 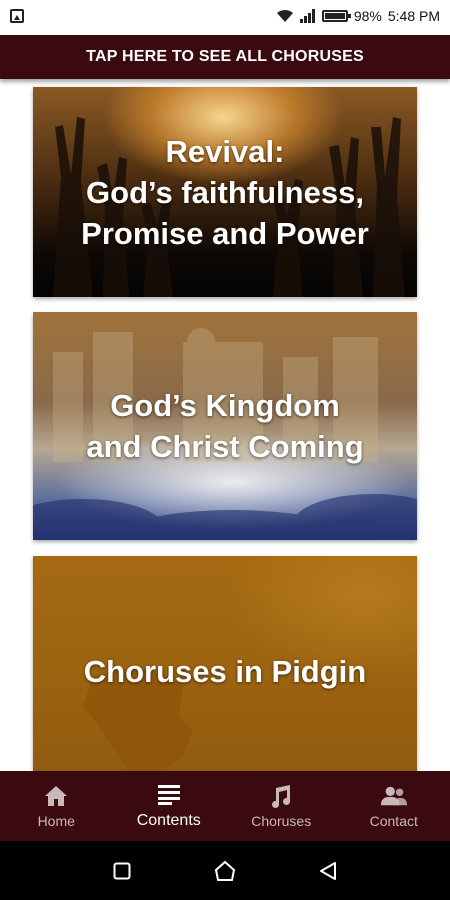 I want to click on see-all-choruses-banner: TAP HERE TO SEE ALL CHORUSES, so click(x=225, y=57).